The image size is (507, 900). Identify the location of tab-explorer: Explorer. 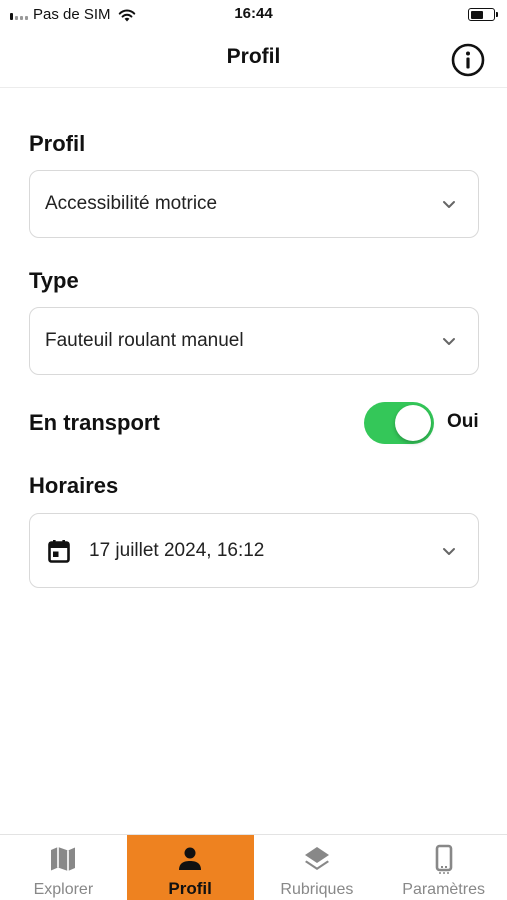
(63, 867).